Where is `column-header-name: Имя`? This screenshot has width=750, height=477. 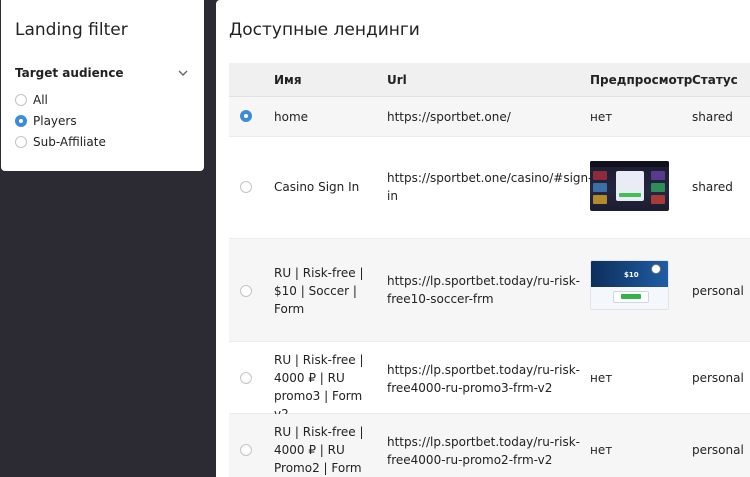
column-header-name: Имя is located at coordinates (288, 80).